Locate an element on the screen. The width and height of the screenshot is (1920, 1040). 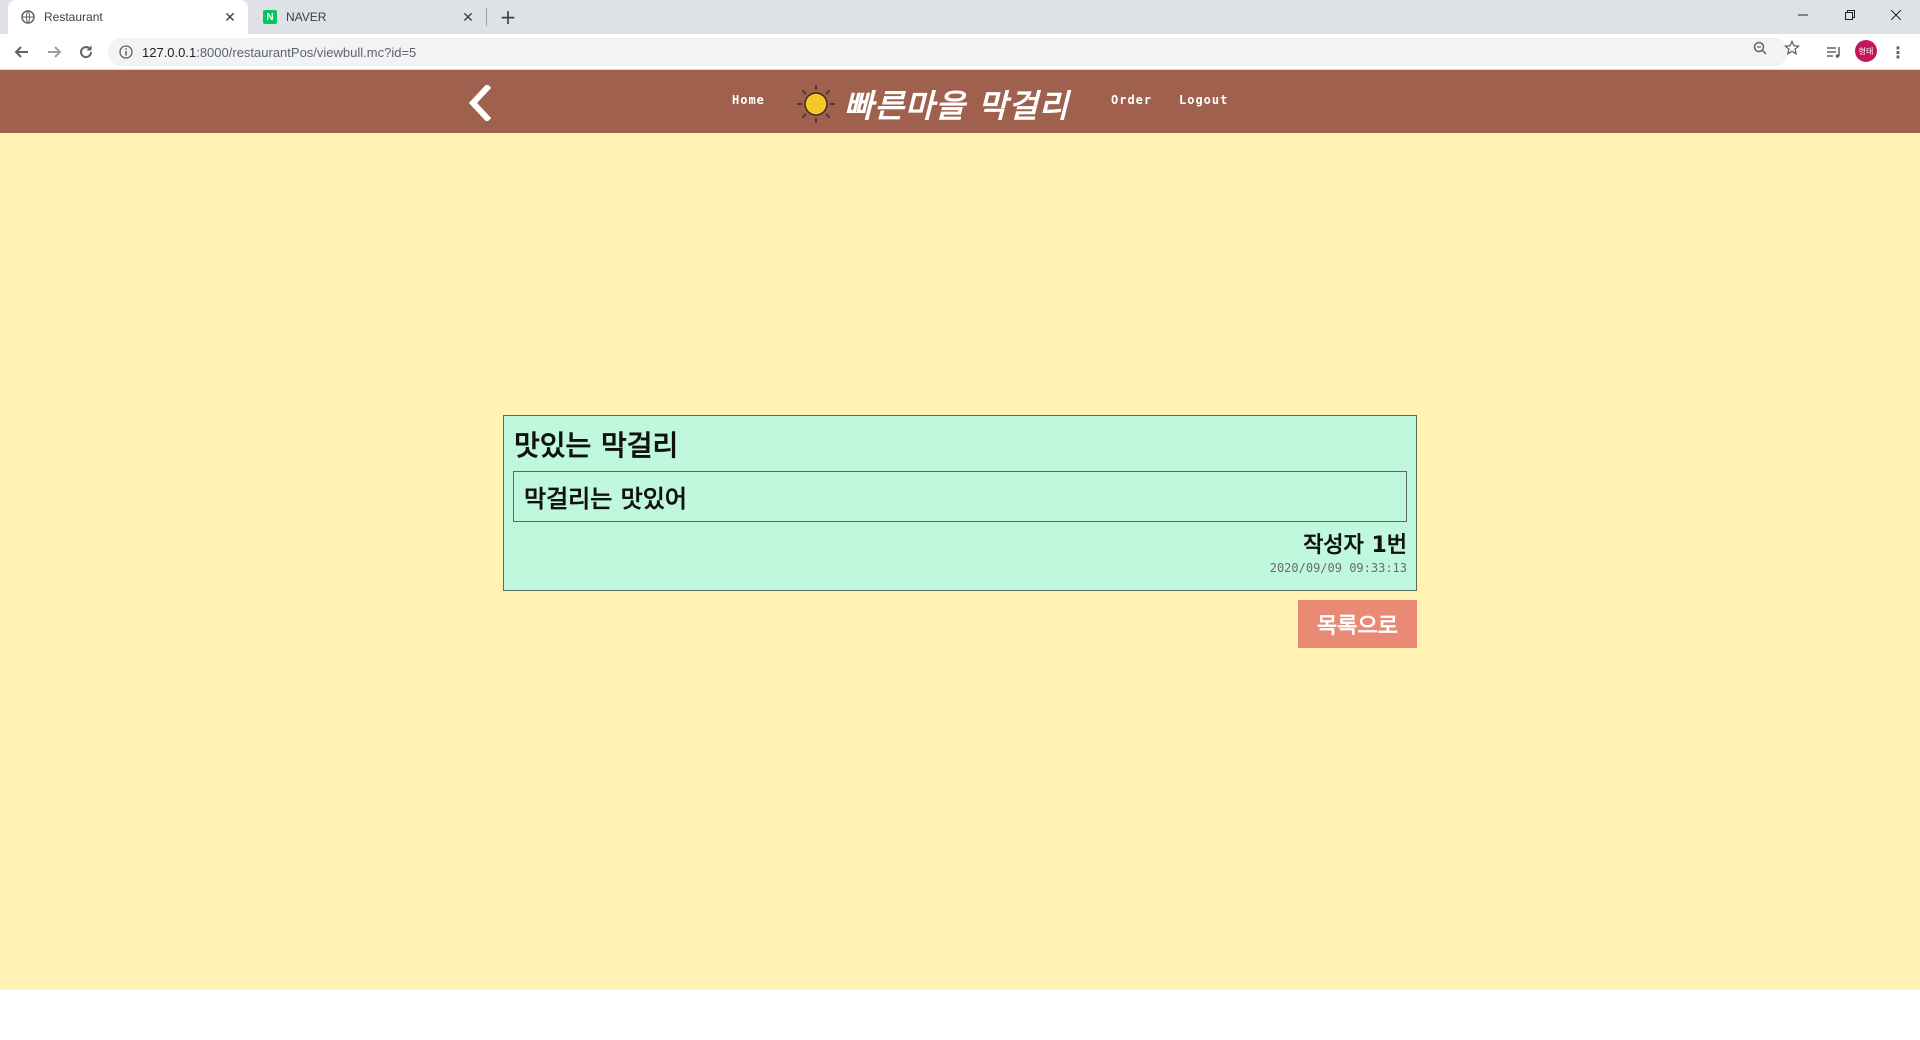
post-title: 맛있는 막걸리 is located at coordinates (596, 445).